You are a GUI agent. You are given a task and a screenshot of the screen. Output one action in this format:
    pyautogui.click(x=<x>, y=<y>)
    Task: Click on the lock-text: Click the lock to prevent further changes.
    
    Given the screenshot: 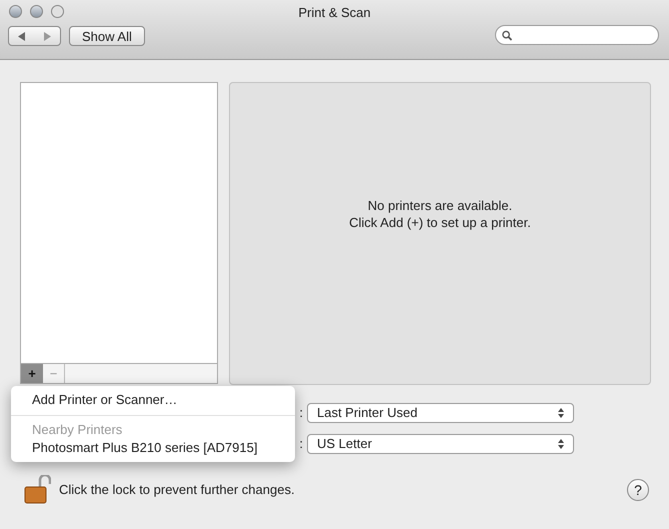 What is the action you would take?
    pyautogui.click(x=177, y=489)
    